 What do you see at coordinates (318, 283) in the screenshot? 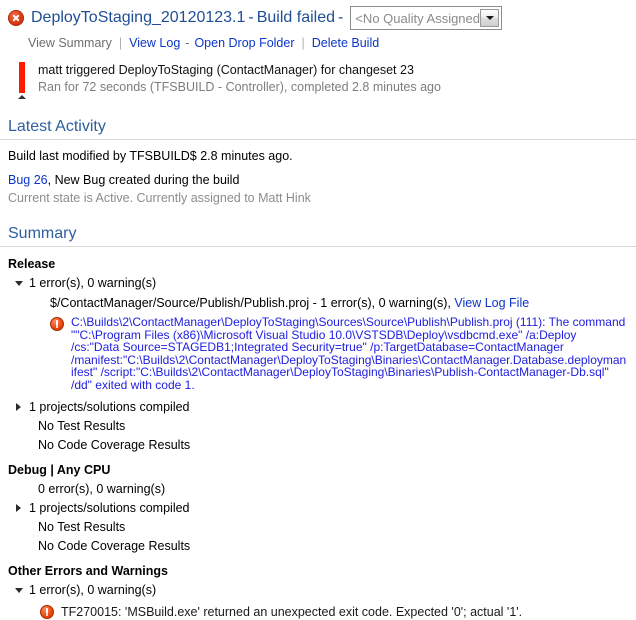
I see `release-error-counts-row: 1 error(s), 0 warning(s)` at bounding box center [318, 283].